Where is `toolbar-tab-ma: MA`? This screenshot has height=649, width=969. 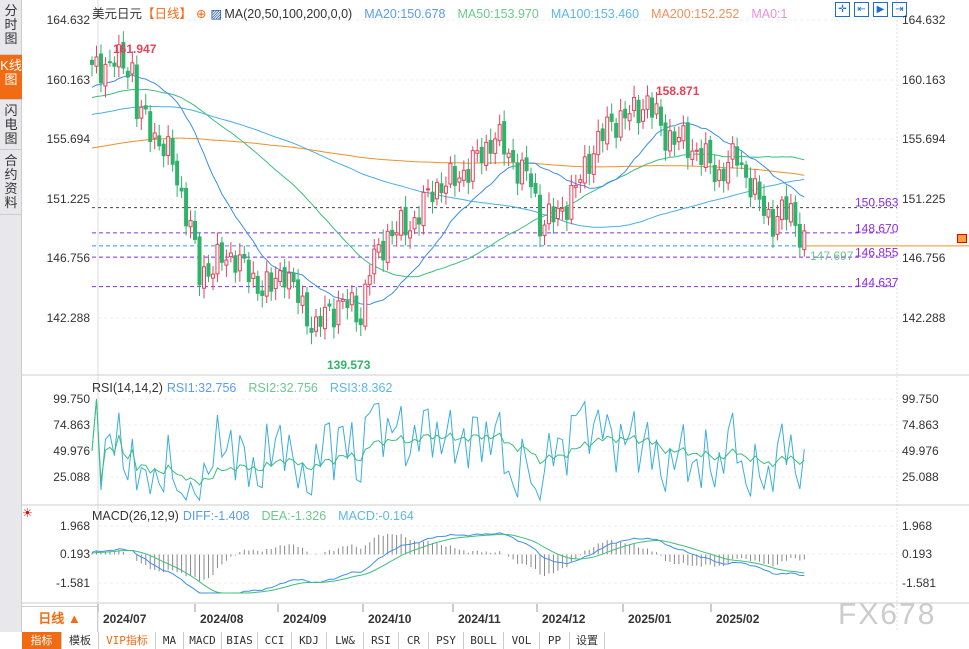 toolbar-tab-ma: MA is located at coordinates (170, 640).